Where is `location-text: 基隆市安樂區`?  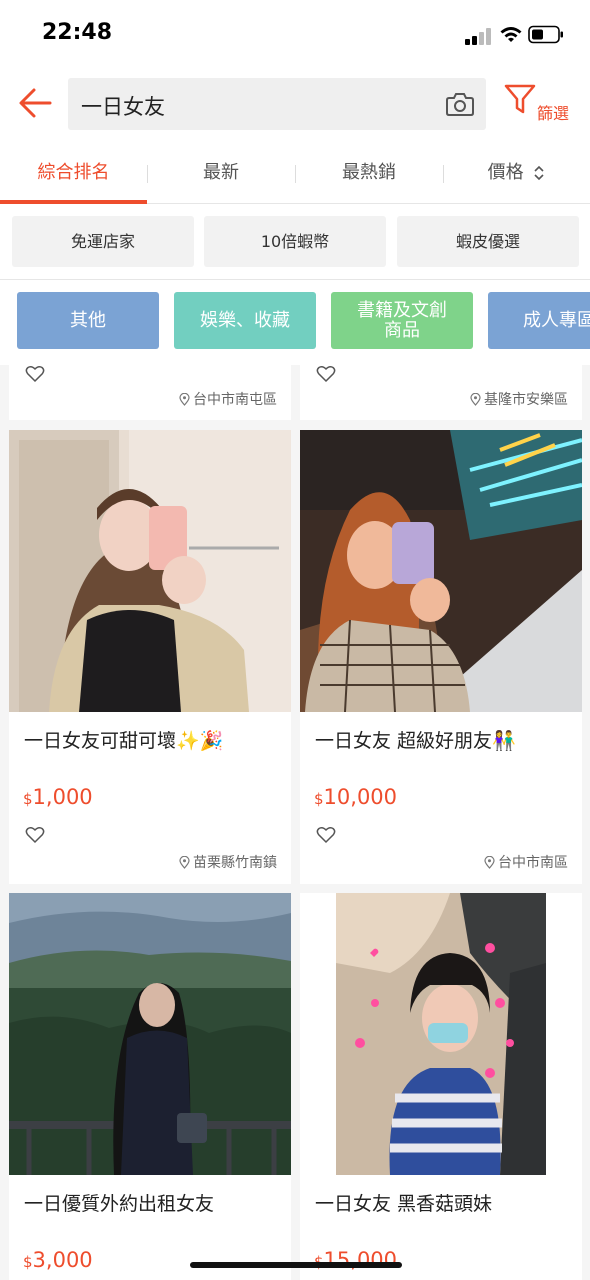 location-text: 基隆市安樂區 is located at coordinates (526, 400).